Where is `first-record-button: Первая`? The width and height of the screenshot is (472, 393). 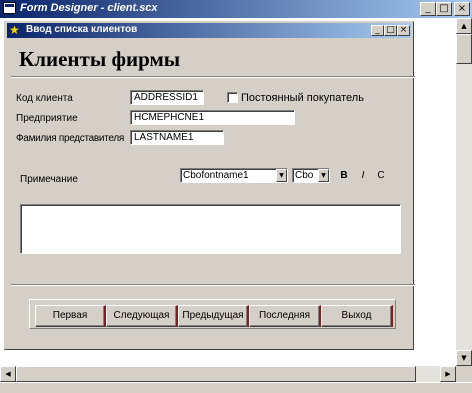 first-record-button: Первая is located at coordinates (70, 316).